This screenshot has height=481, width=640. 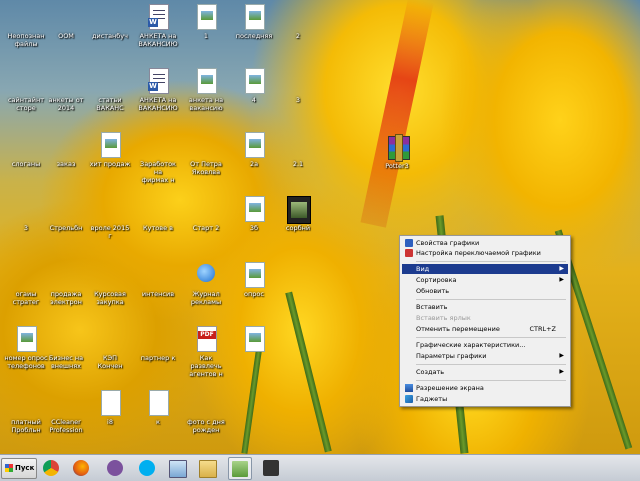 I want to click on desktop-icon: последняя, so click(x=254, y=22).